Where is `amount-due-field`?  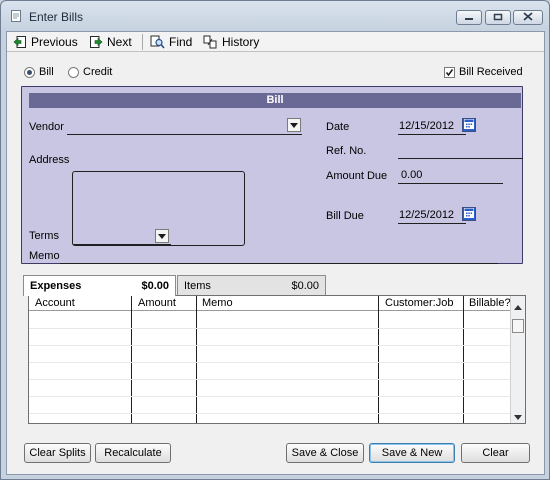 amount-due-field is located at coordinates (450, 183).